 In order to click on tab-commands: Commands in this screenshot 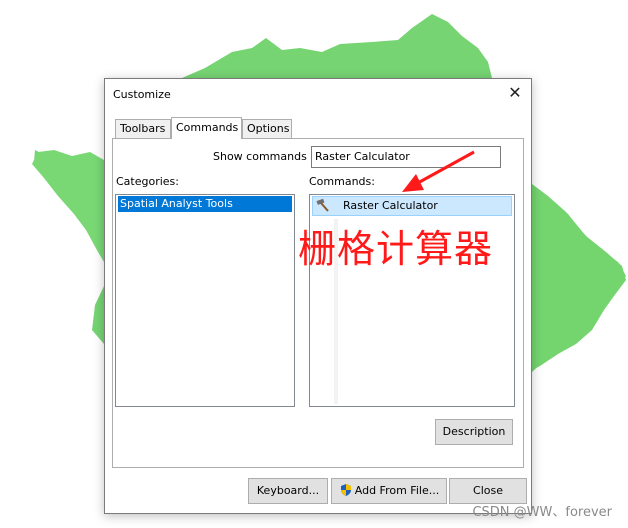, I will do `click(206, 128)`.